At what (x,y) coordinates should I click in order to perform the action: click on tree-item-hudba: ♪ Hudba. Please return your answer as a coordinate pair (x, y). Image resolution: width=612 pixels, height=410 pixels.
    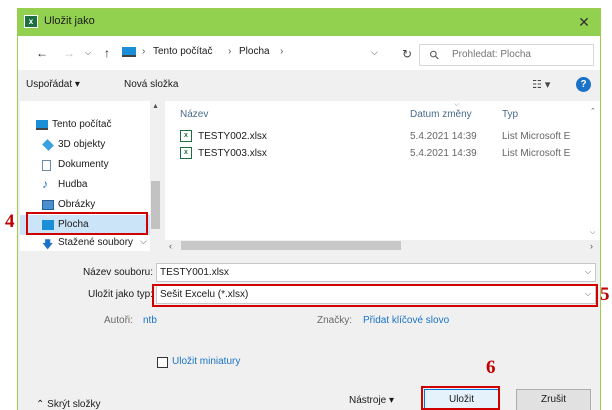
    Looking at the image, I should click on (85, 185).